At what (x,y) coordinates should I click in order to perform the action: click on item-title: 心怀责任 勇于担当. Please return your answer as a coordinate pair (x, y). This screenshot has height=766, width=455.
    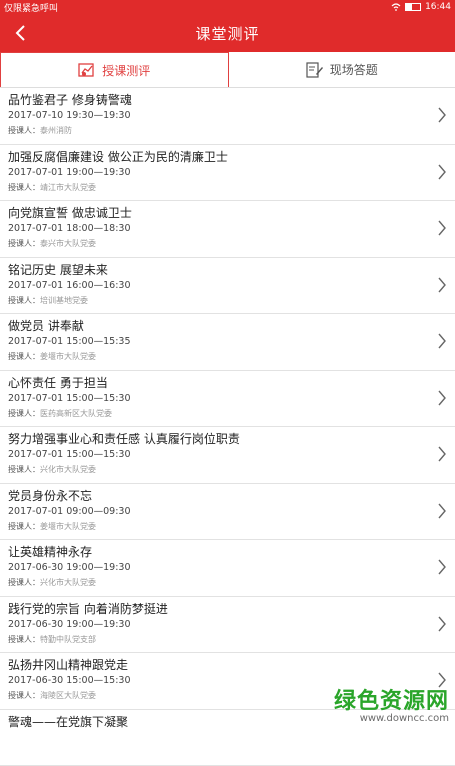
    Looking at the image, I should click on (231, 380).